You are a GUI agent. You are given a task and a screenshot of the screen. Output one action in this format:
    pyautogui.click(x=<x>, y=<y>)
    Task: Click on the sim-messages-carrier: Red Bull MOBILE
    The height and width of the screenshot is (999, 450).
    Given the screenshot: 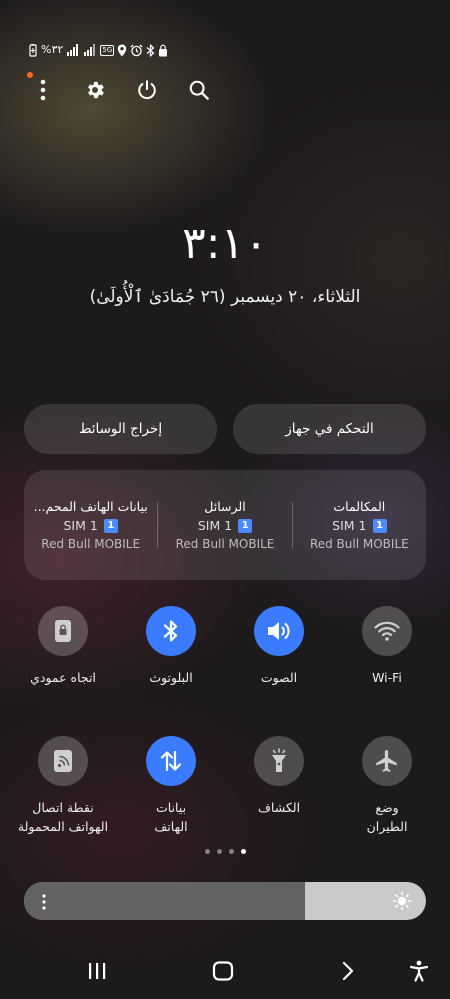 What is the action you would take?
    pyautogui.click(x=225, y=544)
    